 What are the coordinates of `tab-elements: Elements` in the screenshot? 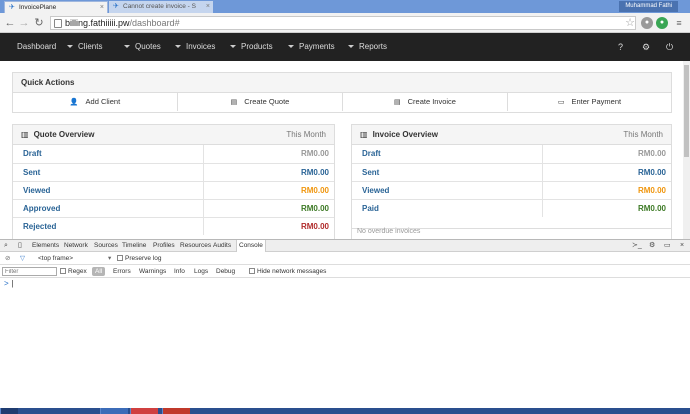 It's located at (45, 246).